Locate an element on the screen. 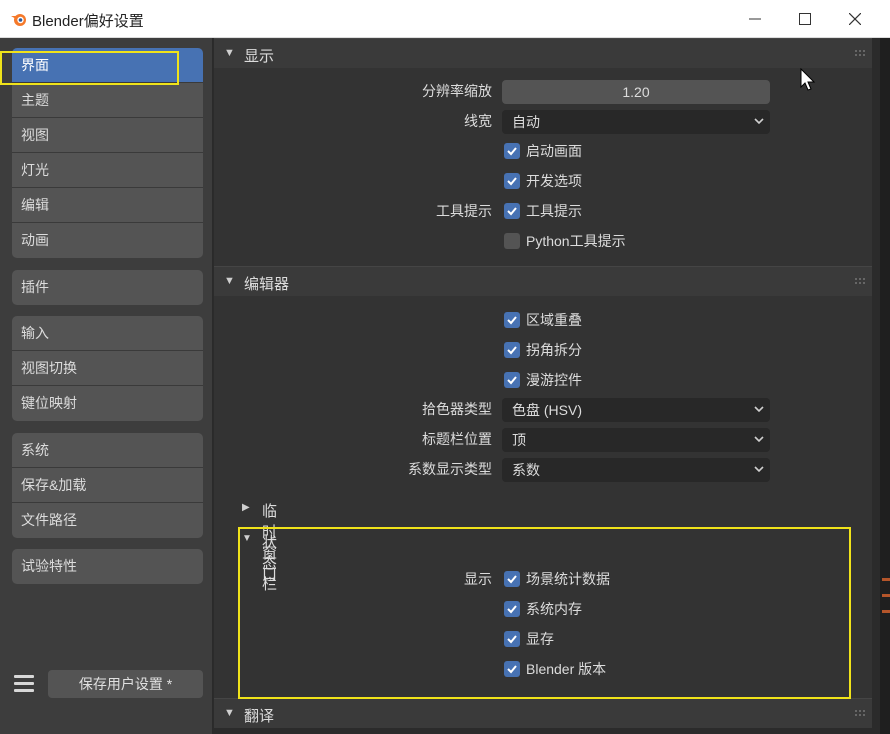 The width and height of the screenshot is (890, 734). nav-item-addons: 插件 is located at coordinates (107, 287).